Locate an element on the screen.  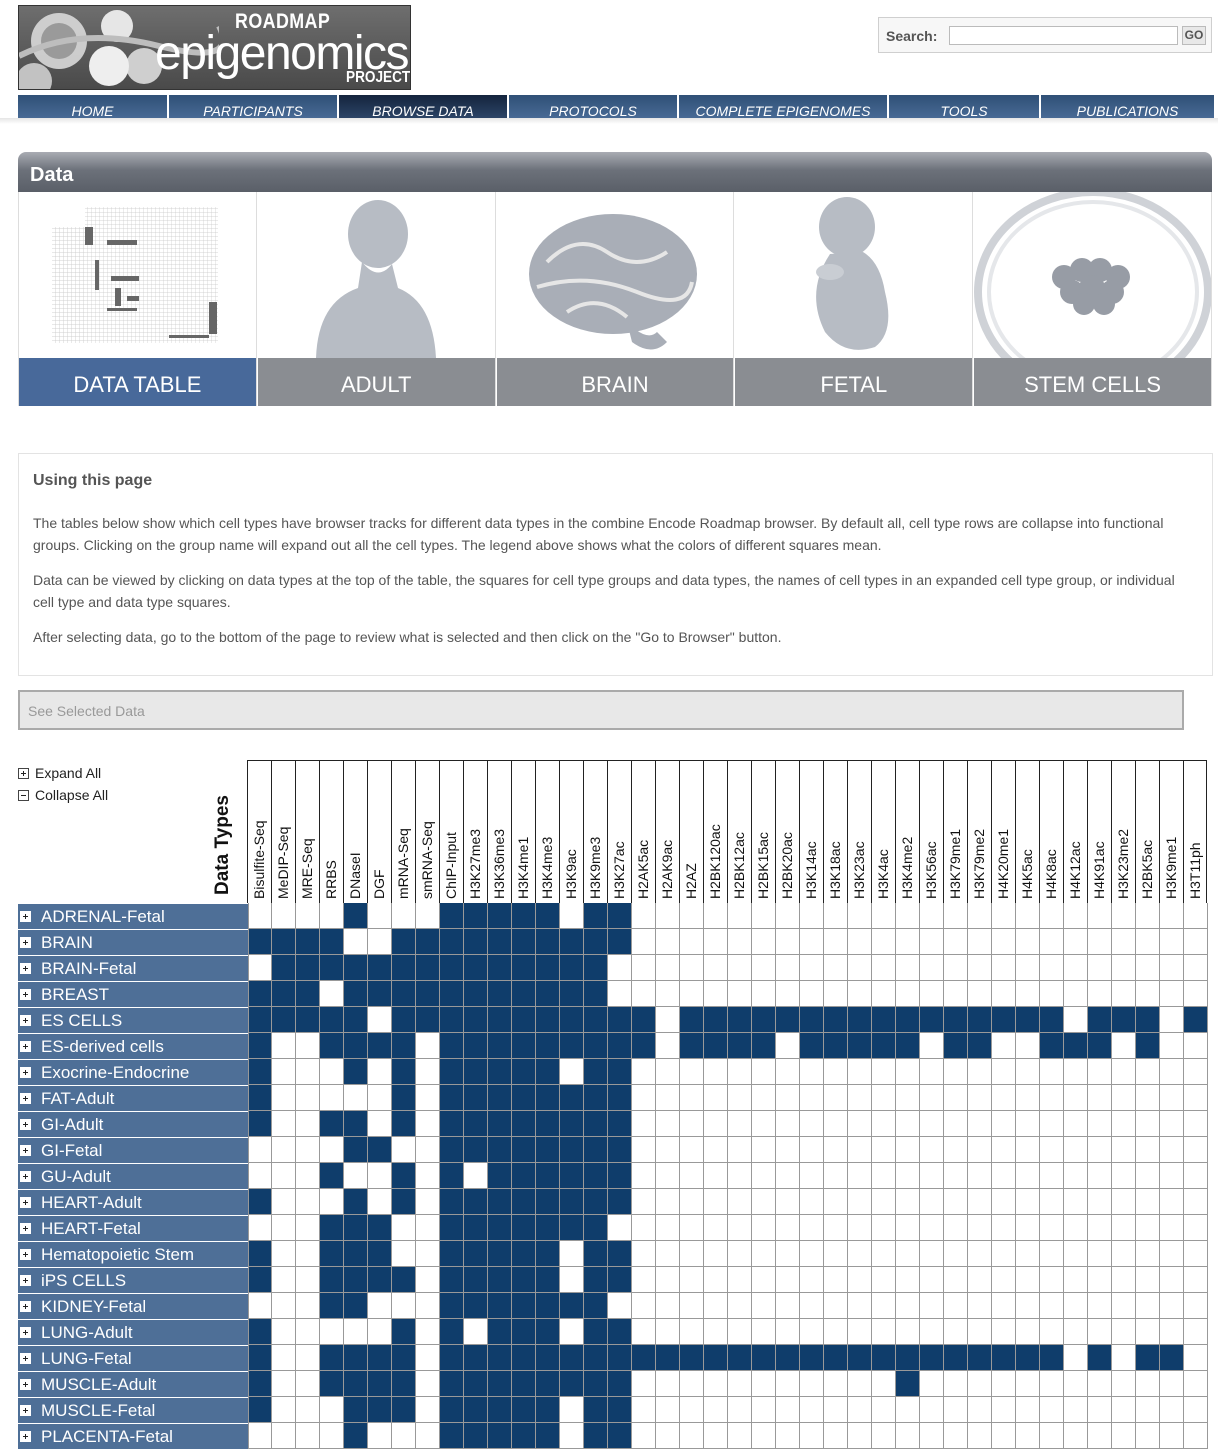
row-group-es-derived-cells: ES-derived cells is located at coordinates (133, 1046).